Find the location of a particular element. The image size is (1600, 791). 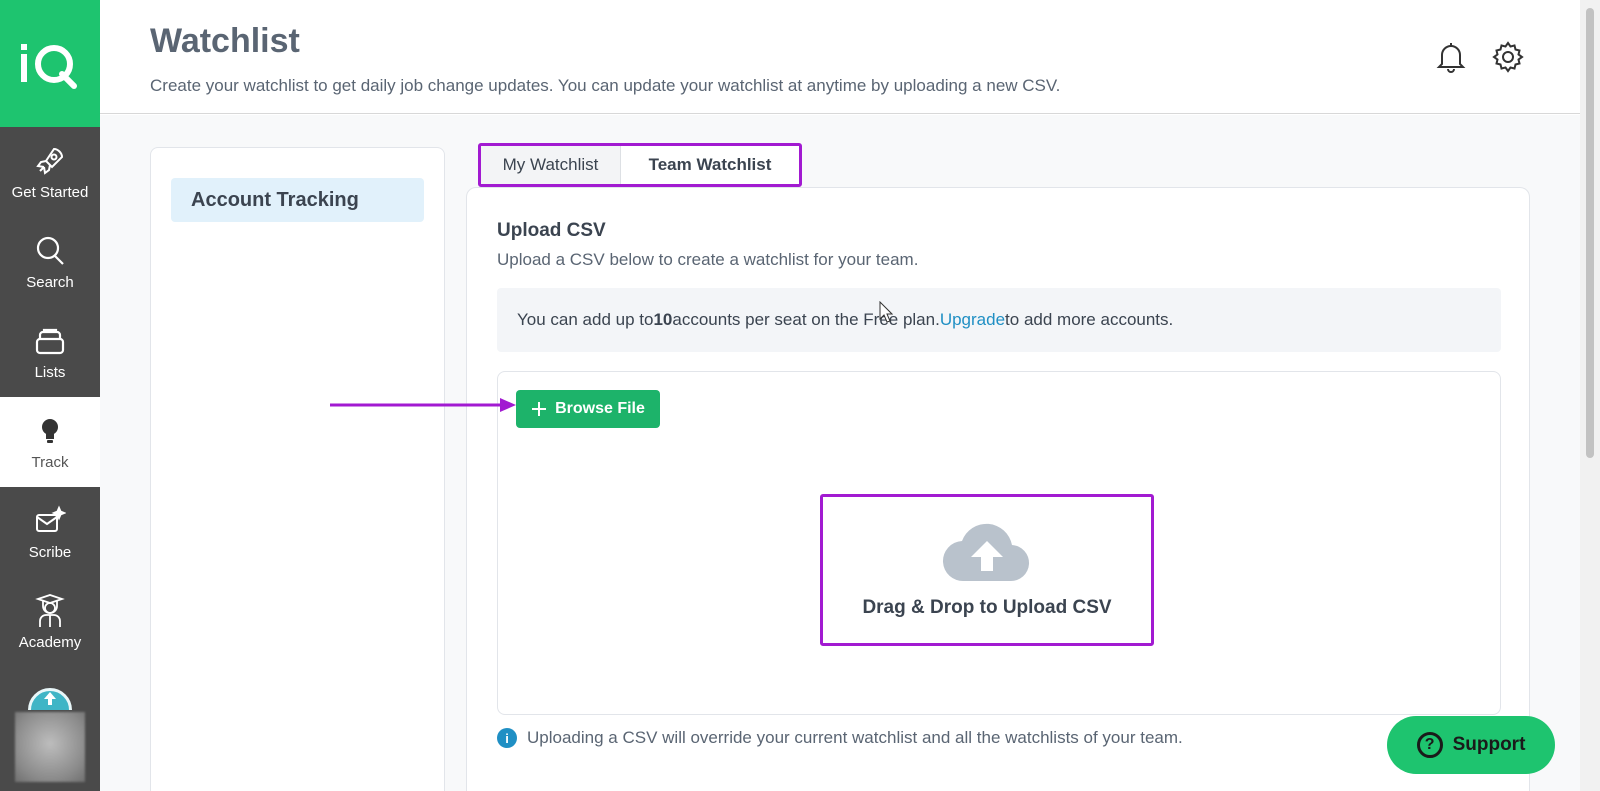

sidebar-item-get-started: Get Started is located at coordinates (50, 172).